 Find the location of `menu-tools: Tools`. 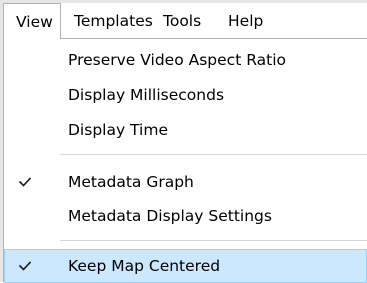

menu-tools: Tools is located at coordinates (183, 21).